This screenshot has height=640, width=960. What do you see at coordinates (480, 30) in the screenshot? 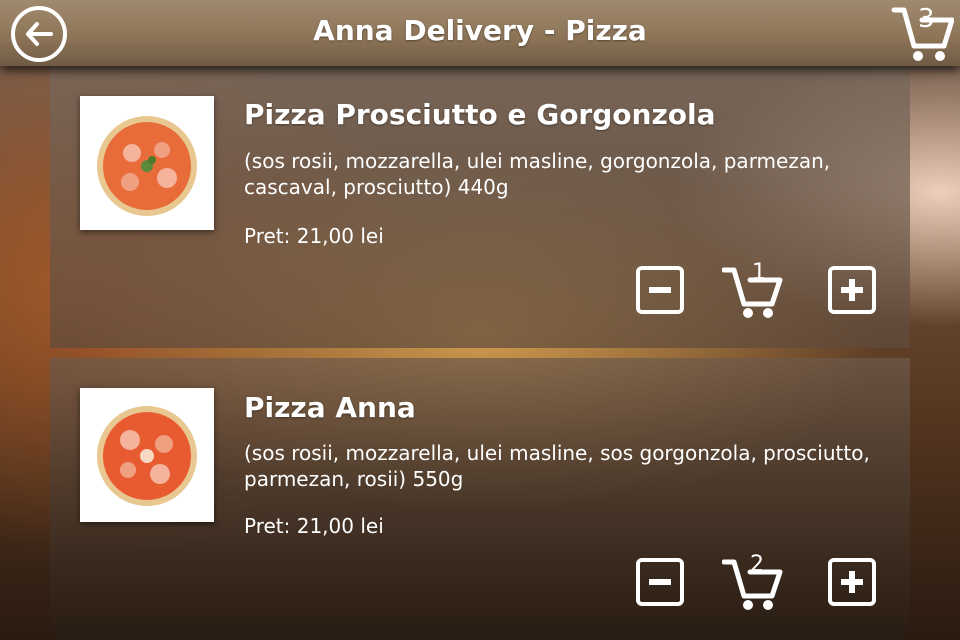
I see `page-title: Anna Delivery - Pizza` at bounding box center [480, 30].